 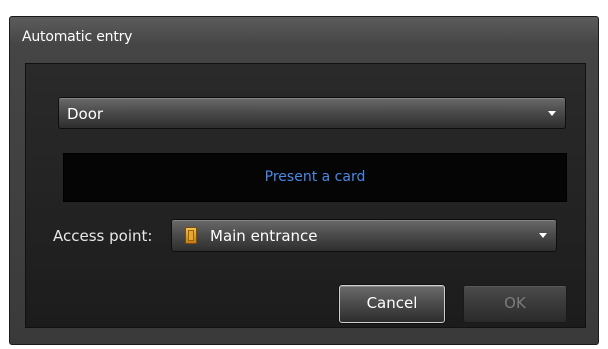 I want to click on door-type-select: Door, so click(x=312, y=113).